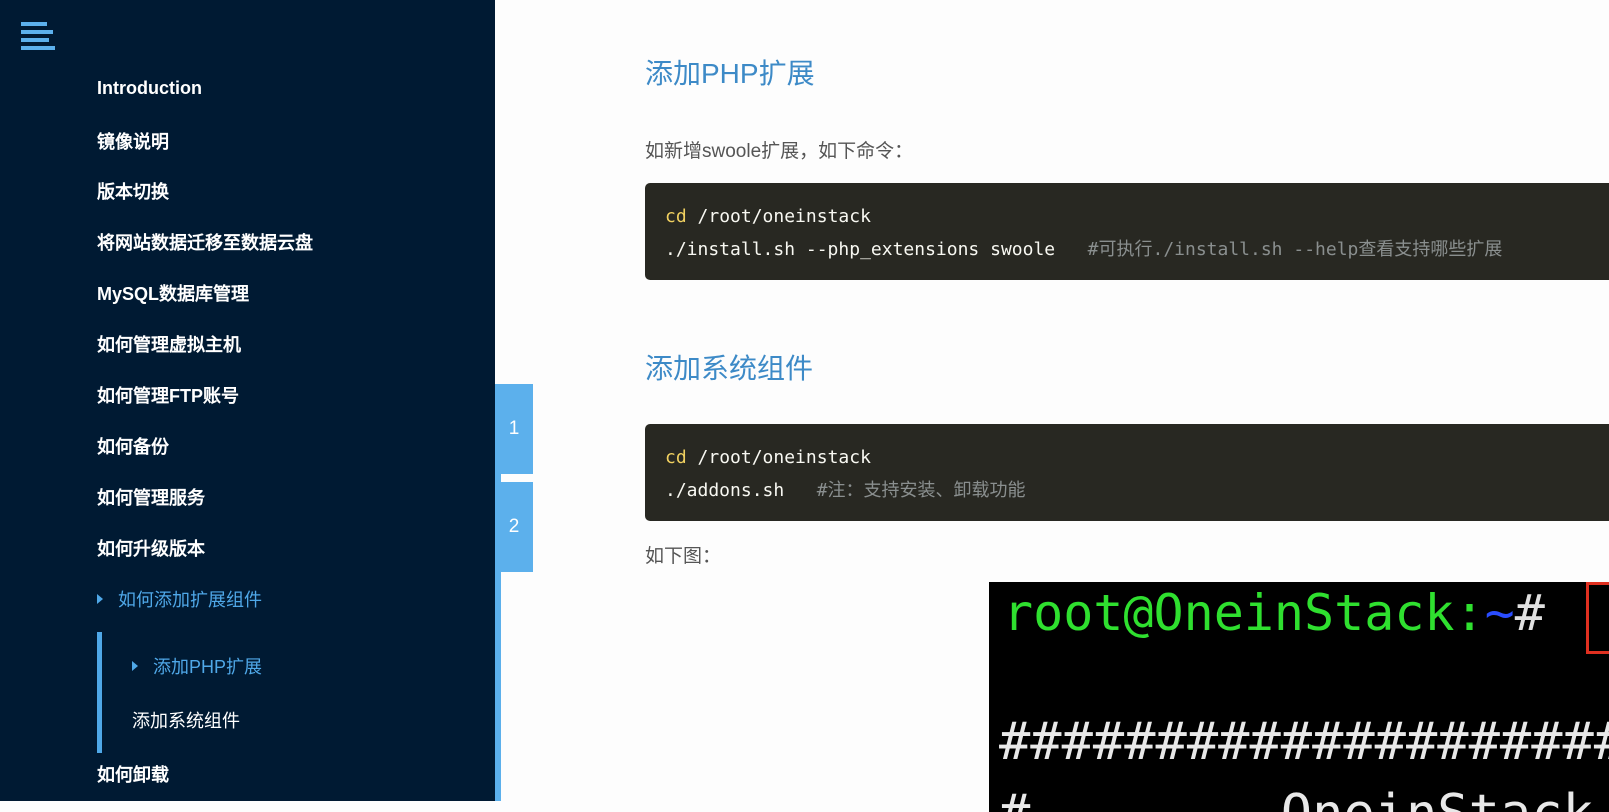 Image resolution: width=1609 pixels, height=812 pixels. What do you see at coordinates (1244, 613) in the screenshot?
I see `terminal-user-host: root@OneinStack:` at bounding box center [1244, 613].